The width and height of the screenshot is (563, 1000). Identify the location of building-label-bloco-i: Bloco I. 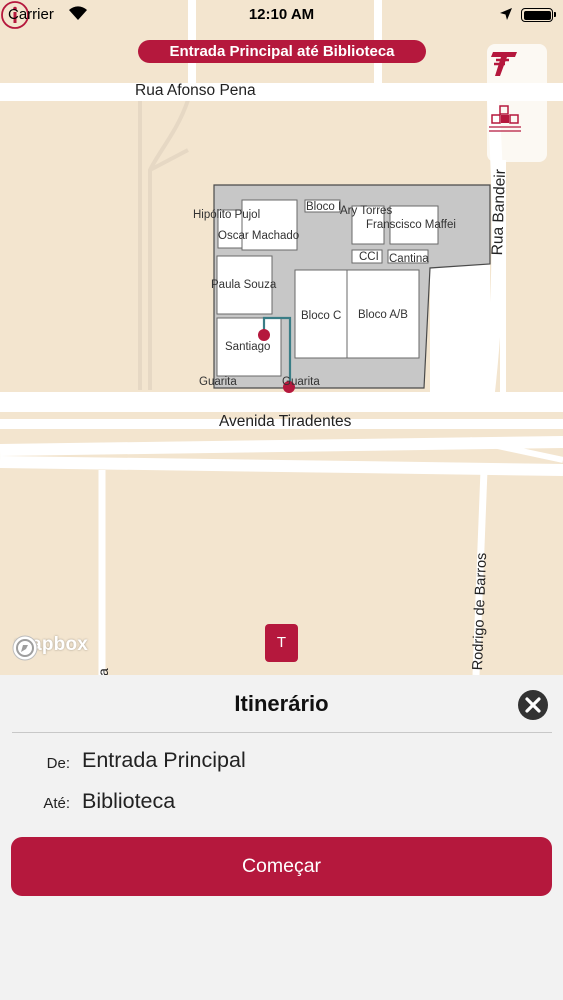
(324, 207).